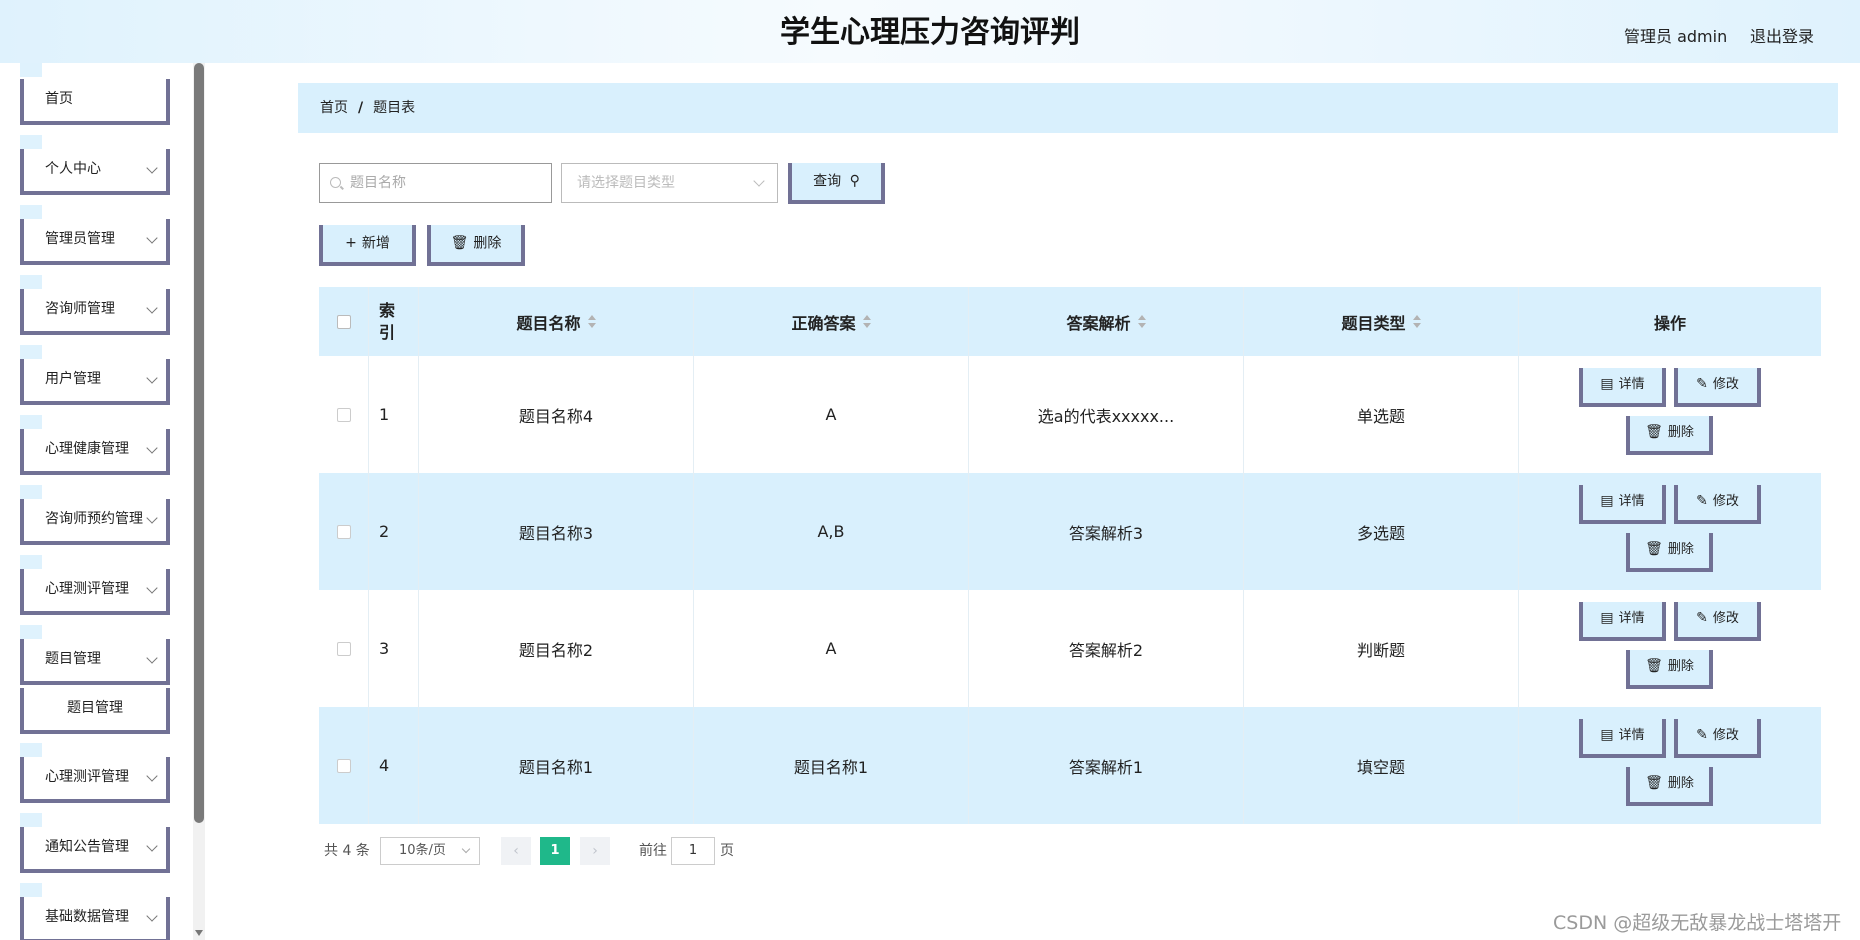 This screenshot has height=940, width=1860. What do you see at coordinates (95, 452) in the screenshot?
I see `sidebar-item-mental-health: 心理健康管理` at bounding box center [95, 452].